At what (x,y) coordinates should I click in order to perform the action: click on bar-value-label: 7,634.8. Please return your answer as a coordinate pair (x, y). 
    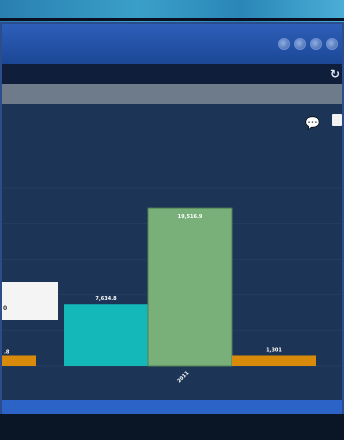
    Looking at the image, I should click on (106, 299).